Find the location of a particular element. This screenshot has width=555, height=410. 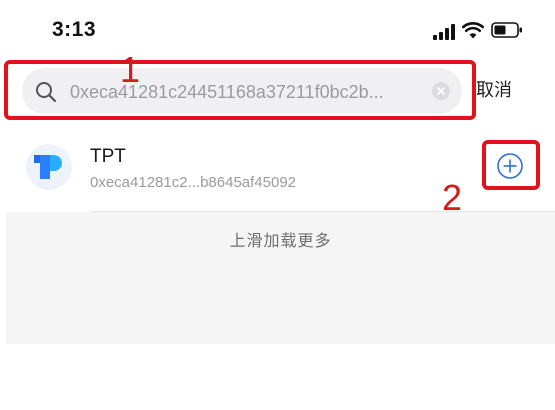

cancel-button: 取消 is located at coordinates (494, 90).